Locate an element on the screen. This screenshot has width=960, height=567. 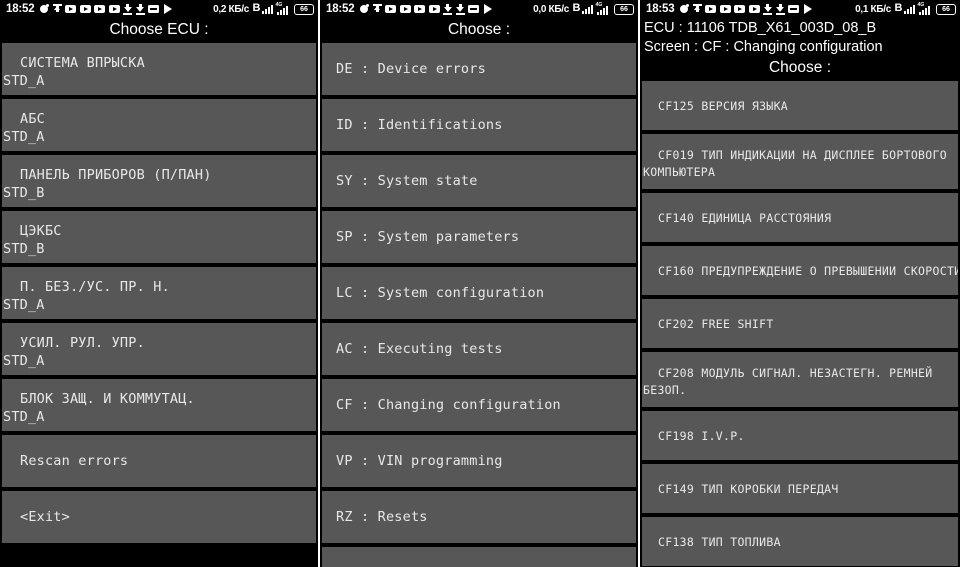
list-item-title: CF : Changing configuration is located at coordinates (448, 405).